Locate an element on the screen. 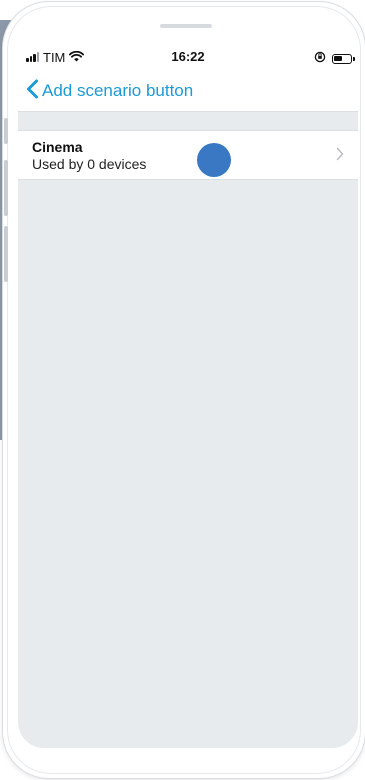 This screenshot has height=780, width=365. status-time: 16:22 is located at coordinates (188, 56).